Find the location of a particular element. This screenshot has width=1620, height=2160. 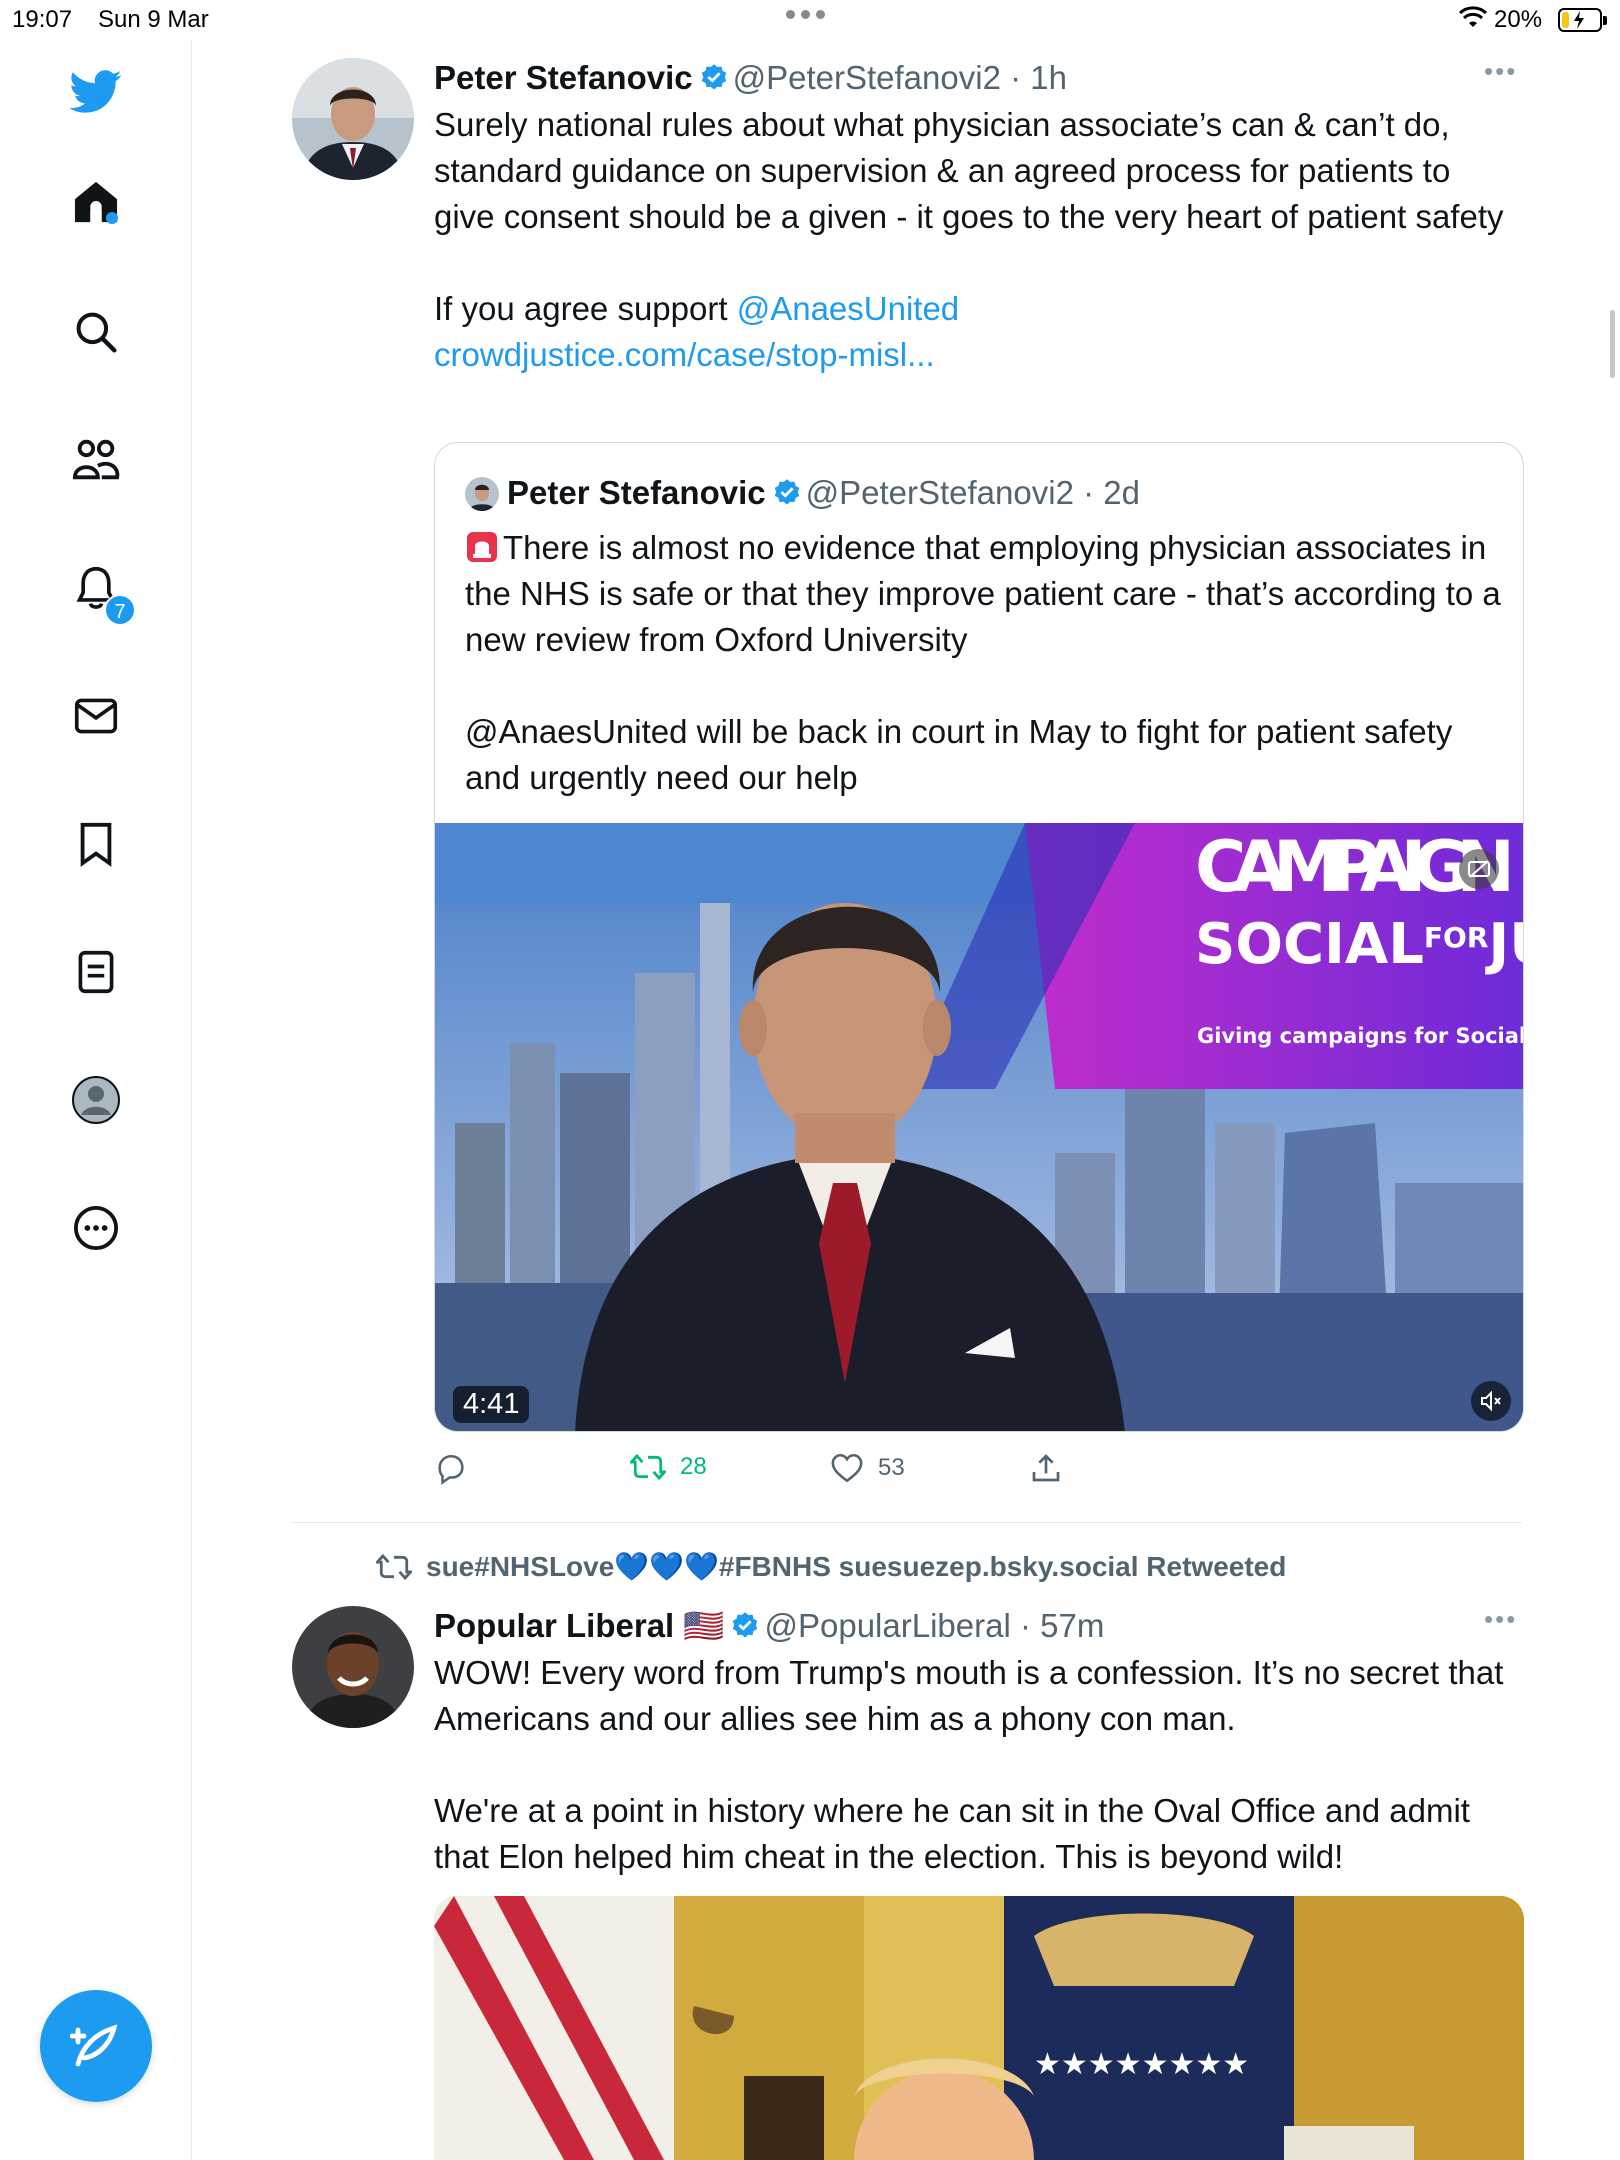

quoted-author-handle: @PeterStefanovi2 is located at coordinates (939, 492).